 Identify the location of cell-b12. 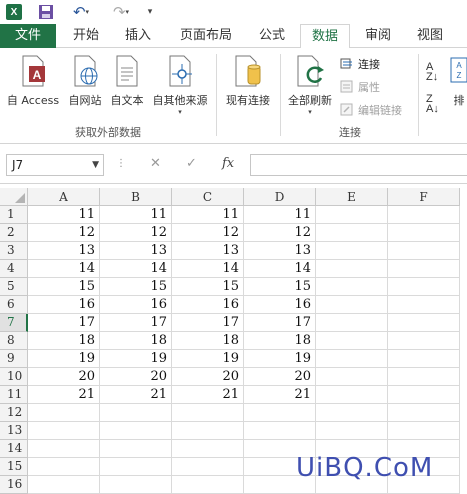
(136, 413).